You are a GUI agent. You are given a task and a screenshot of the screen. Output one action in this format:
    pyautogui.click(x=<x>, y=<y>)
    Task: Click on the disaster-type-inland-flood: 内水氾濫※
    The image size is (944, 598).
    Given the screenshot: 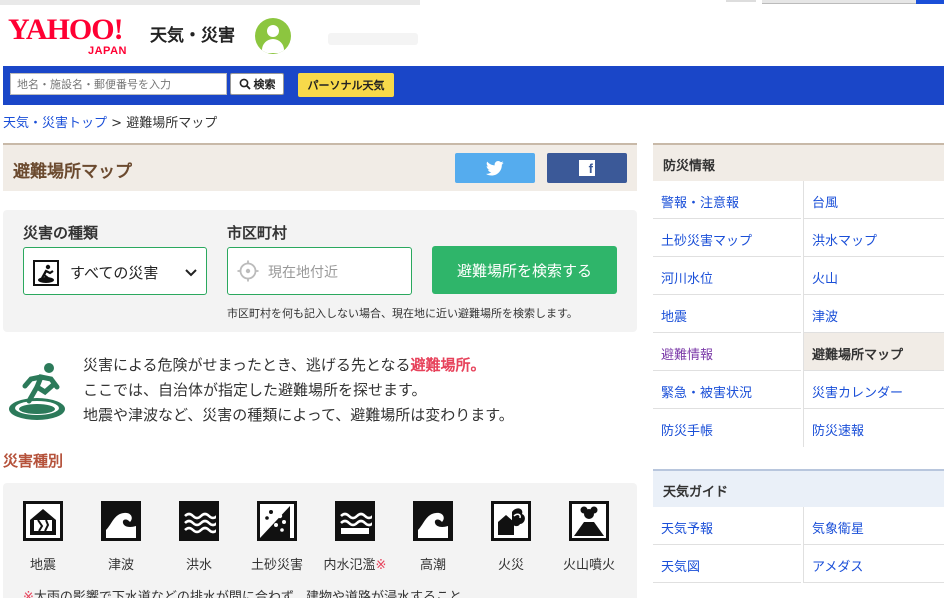 What is the action you would take?
    pyautogui.click(x=355, y=537)
    